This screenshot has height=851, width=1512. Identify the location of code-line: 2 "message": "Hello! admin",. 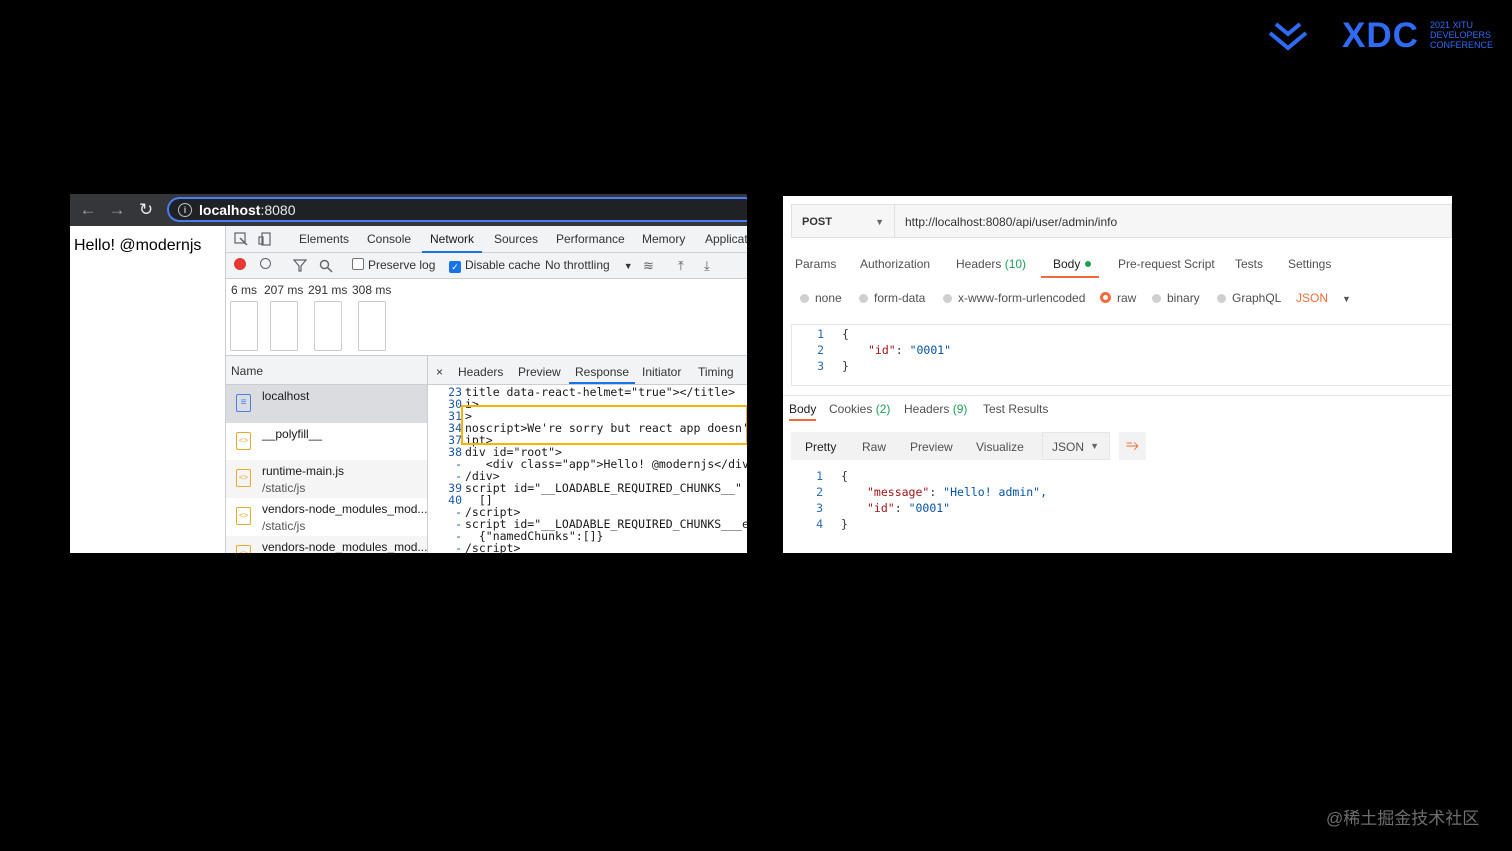
(1091, 493).